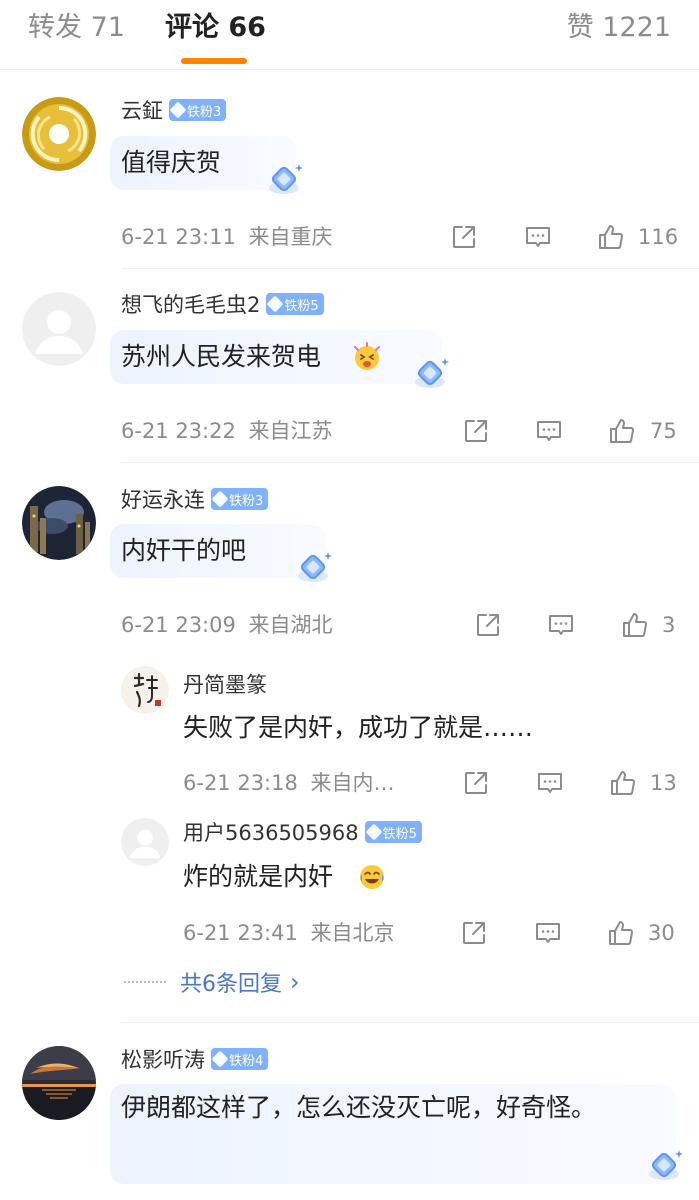  I want to click on comment-location: 来自重庆, so click(290, 237).